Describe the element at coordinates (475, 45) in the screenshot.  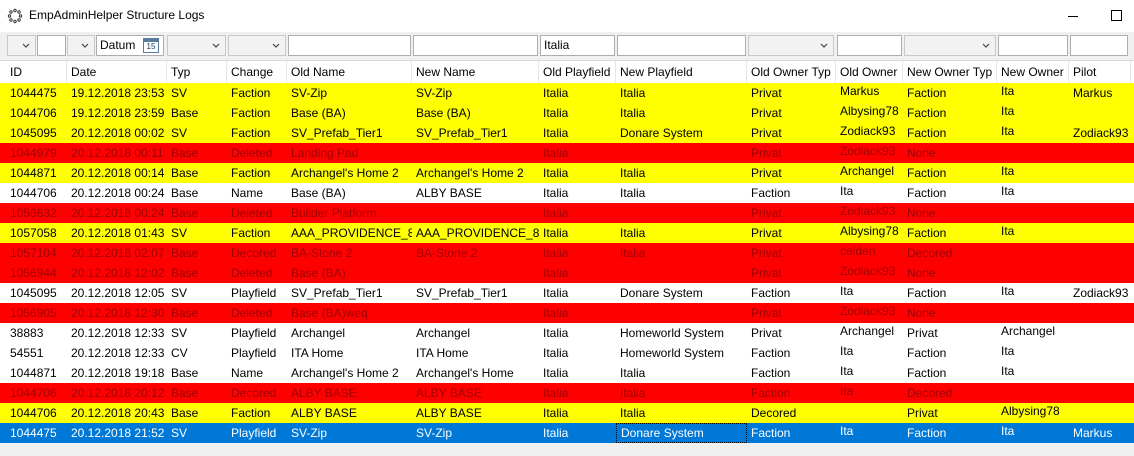
I see `filter-new-name-input` at that location.